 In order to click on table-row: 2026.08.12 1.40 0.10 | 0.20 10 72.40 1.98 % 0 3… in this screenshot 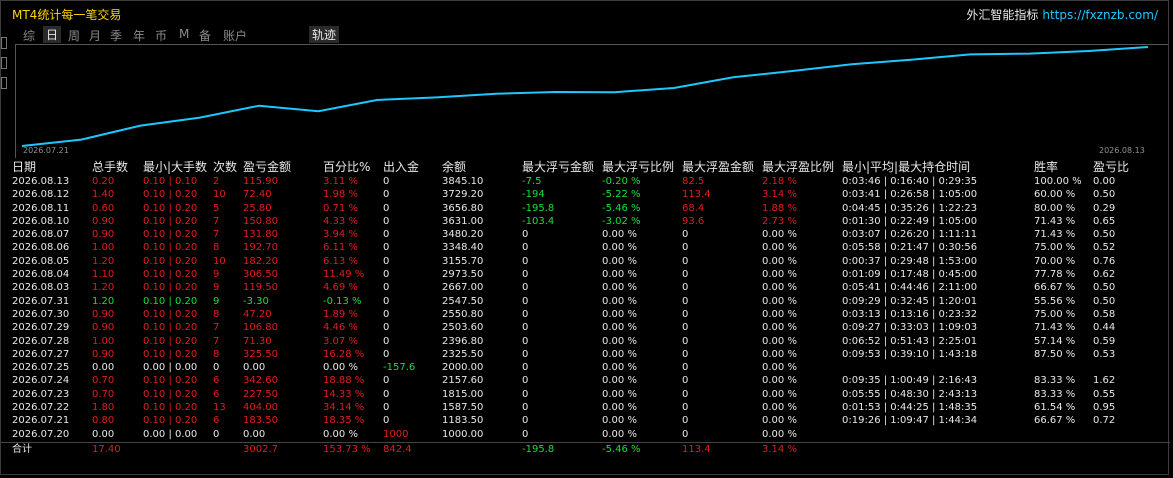, I will do `click(585, 194)`.